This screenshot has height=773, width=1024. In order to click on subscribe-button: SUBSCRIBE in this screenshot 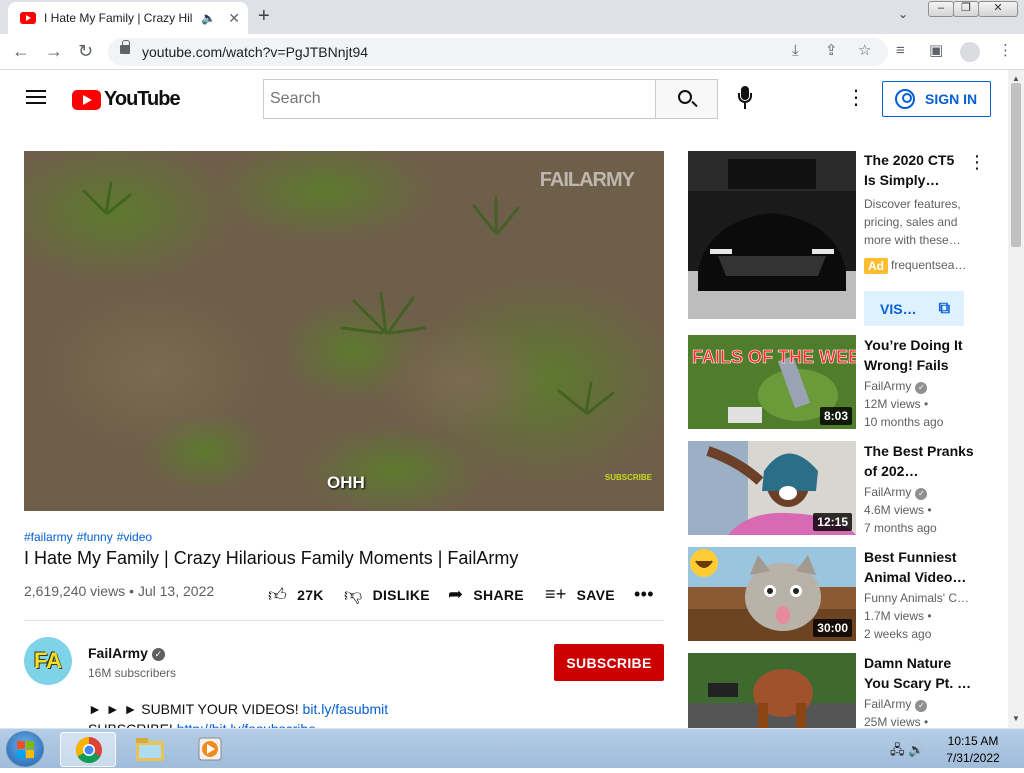, I will do `click(609, 662)`.